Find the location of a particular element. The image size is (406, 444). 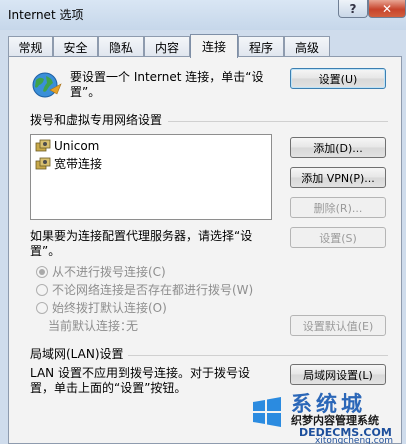

dialup-separator is located at coordinates (278, 121).